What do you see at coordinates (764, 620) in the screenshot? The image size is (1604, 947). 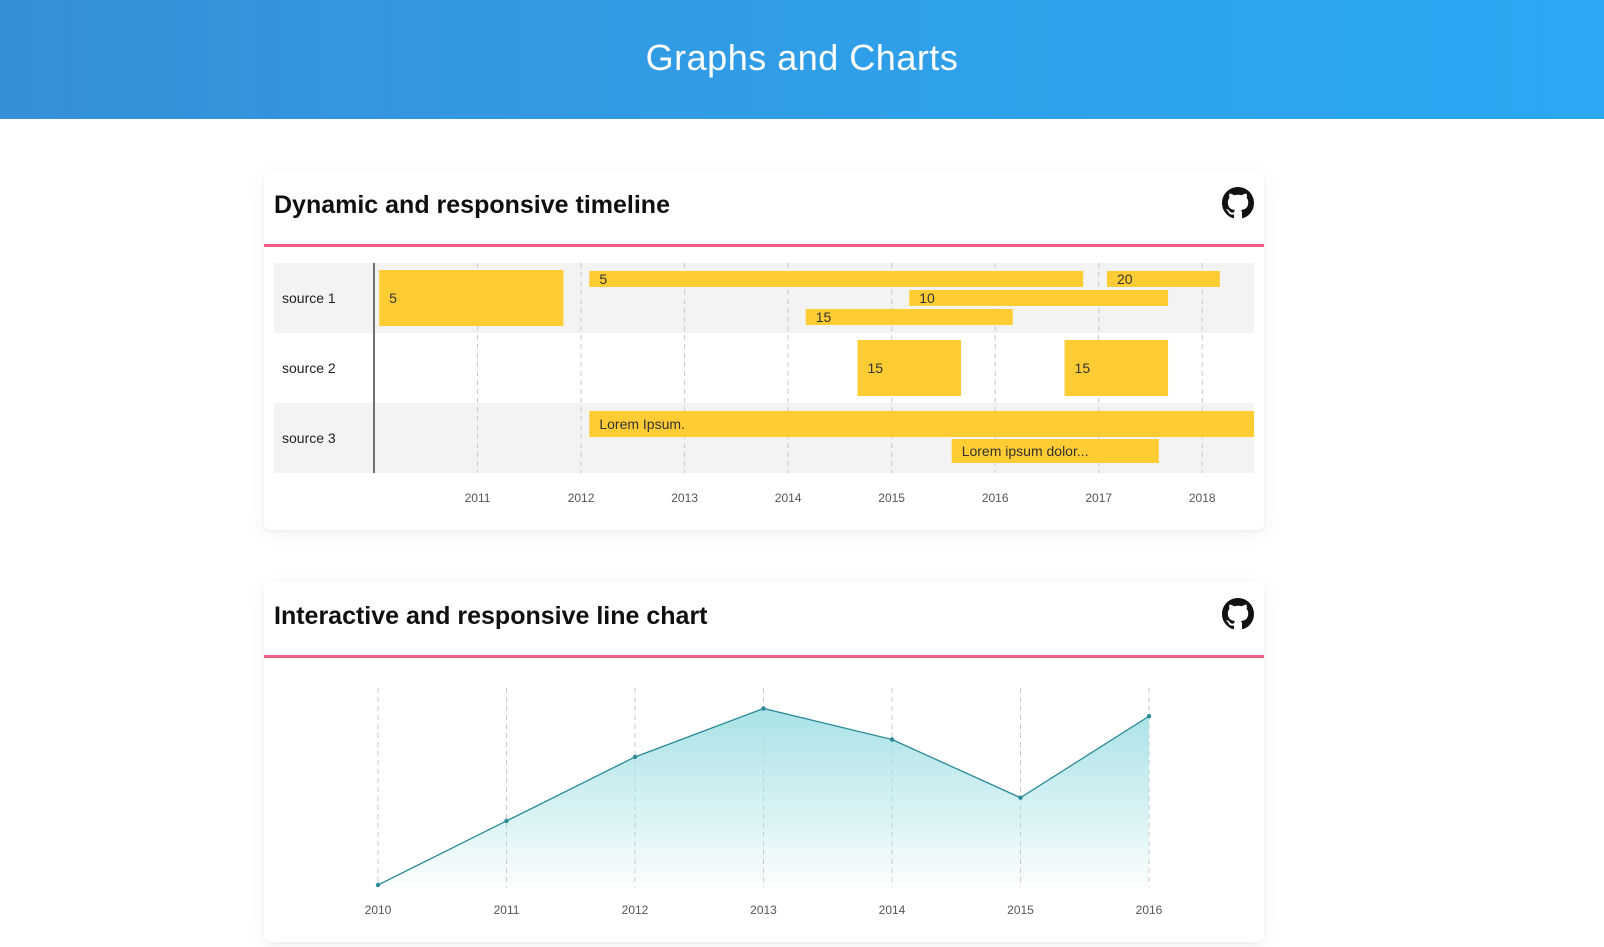 I see `line-chart-card-header: Interactive and responsive line chart` at bounding box center [764, 620].